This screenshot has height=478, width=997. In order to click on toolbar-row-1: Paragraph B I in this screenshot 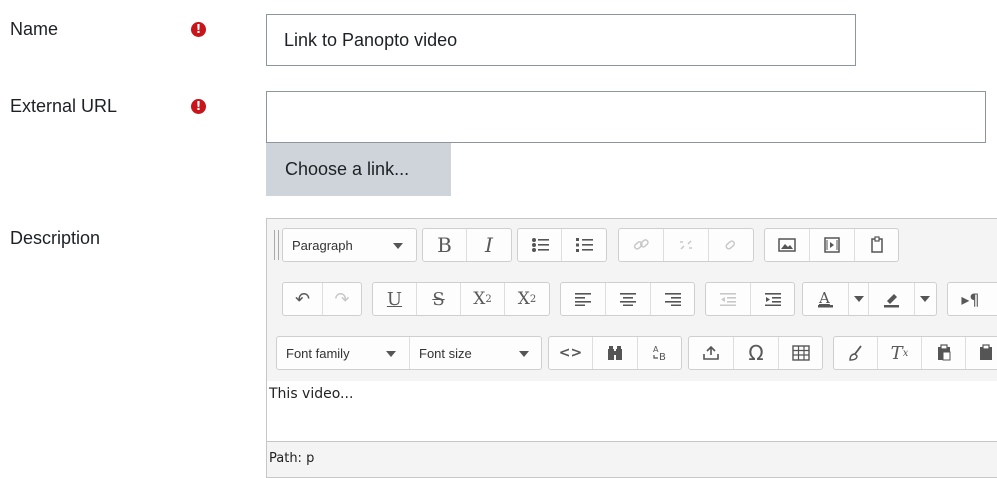, I will do `click(632, 245)`.